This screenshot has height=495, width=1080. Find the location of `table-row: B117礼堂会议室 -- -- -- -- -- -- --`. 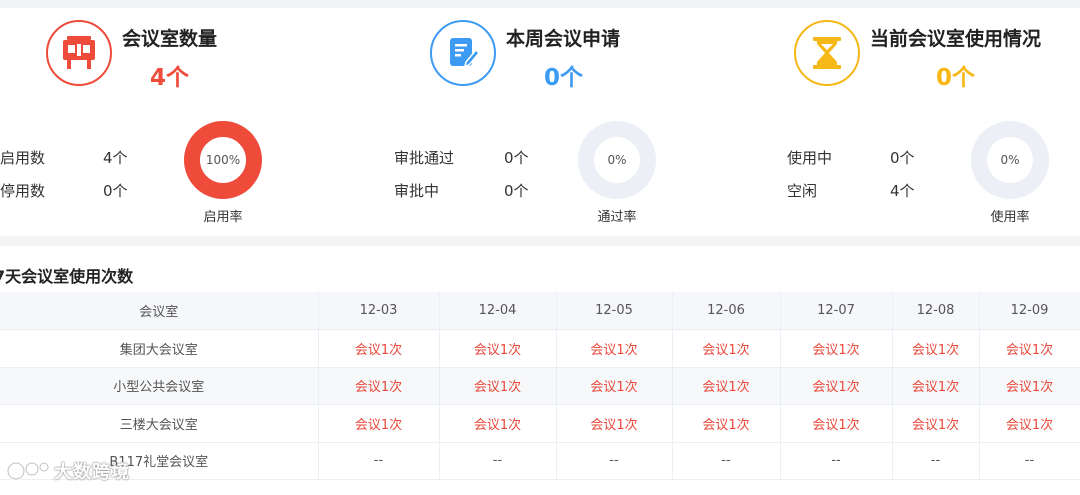

table-row: B117礼堂会议室 -- -- -- -- -- -- -- is located at coordinates (540, 461).